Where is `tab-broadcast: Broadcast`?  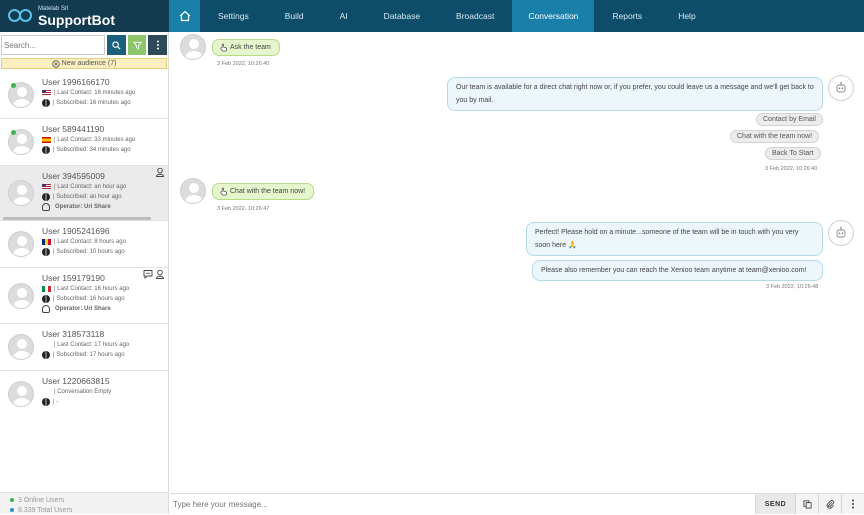 tab-broadcast: Broadcast is located at coordinates (475, 16).